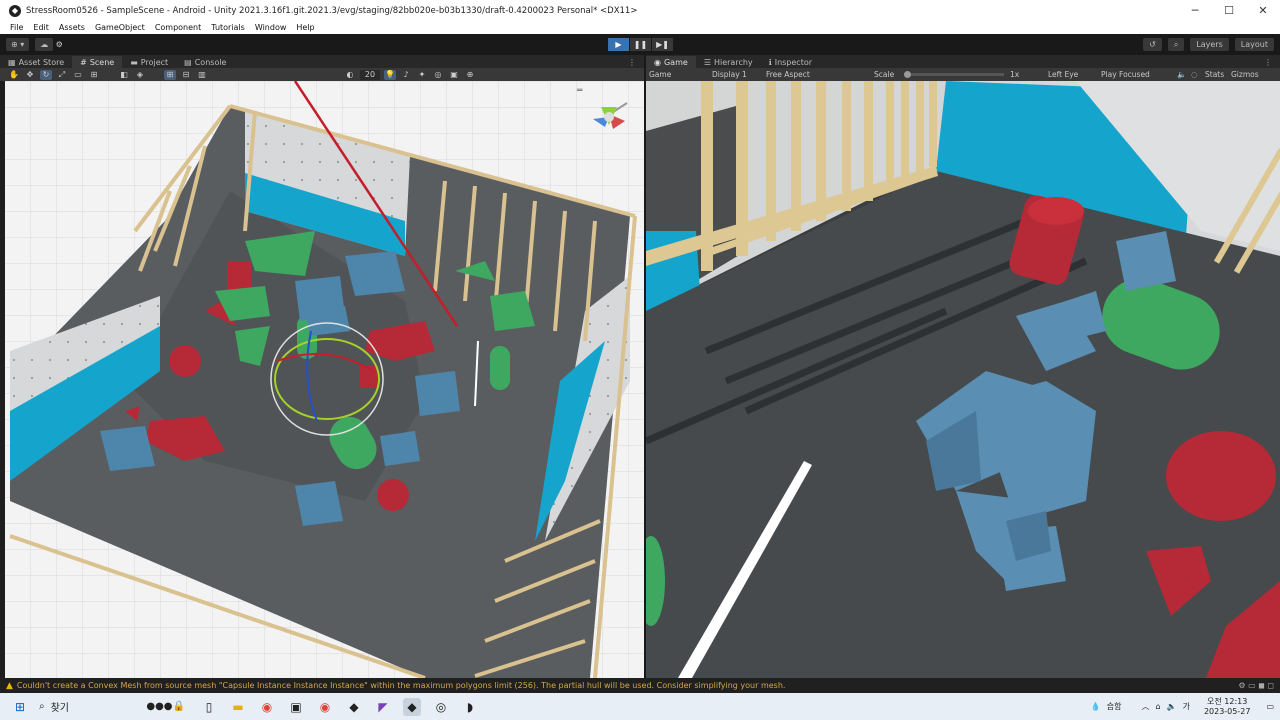  Describe the element at coordinates (41, 62) in the screenshot. I see `tab-label: Asset Store` at that location.